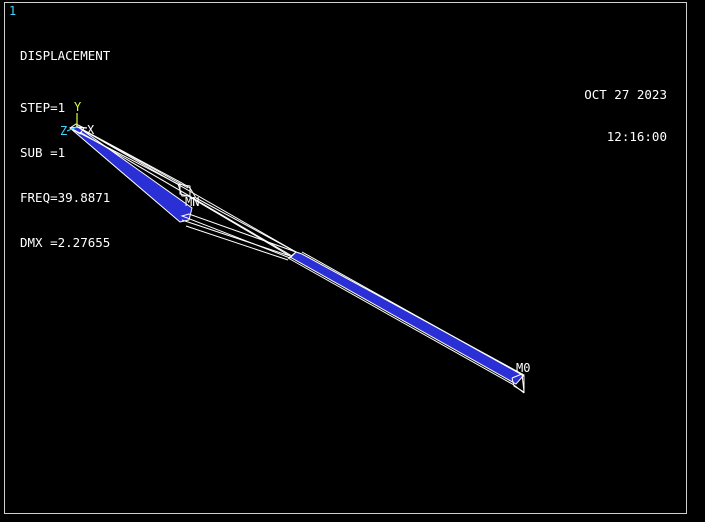 The height and width of the screenshot is (522, 705). What do you see at coordinates (91, 130) in the screenshot?
I see `x-axis-label: X` at bounding box center [91, 130].